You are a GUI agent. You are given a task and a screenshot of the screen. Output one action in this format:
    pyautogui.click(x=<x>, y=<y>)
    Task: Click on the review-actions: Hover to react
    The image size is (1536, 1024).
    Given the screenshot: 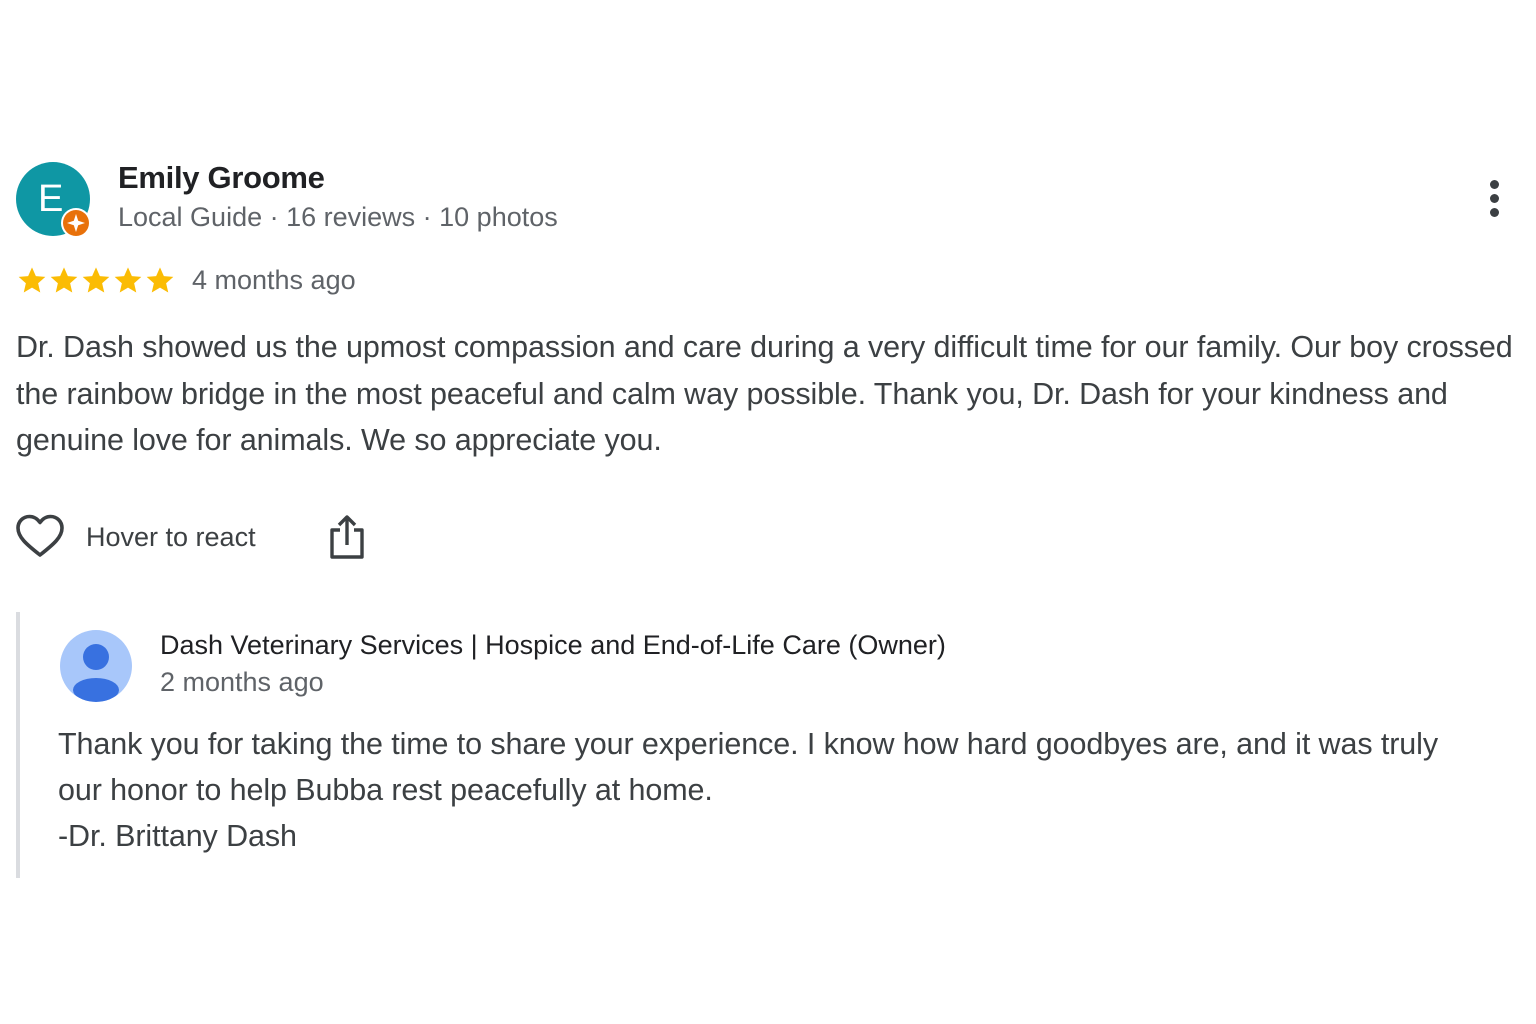 What is the action you would take?
    pyautogui.click(x=191, y=537)
    